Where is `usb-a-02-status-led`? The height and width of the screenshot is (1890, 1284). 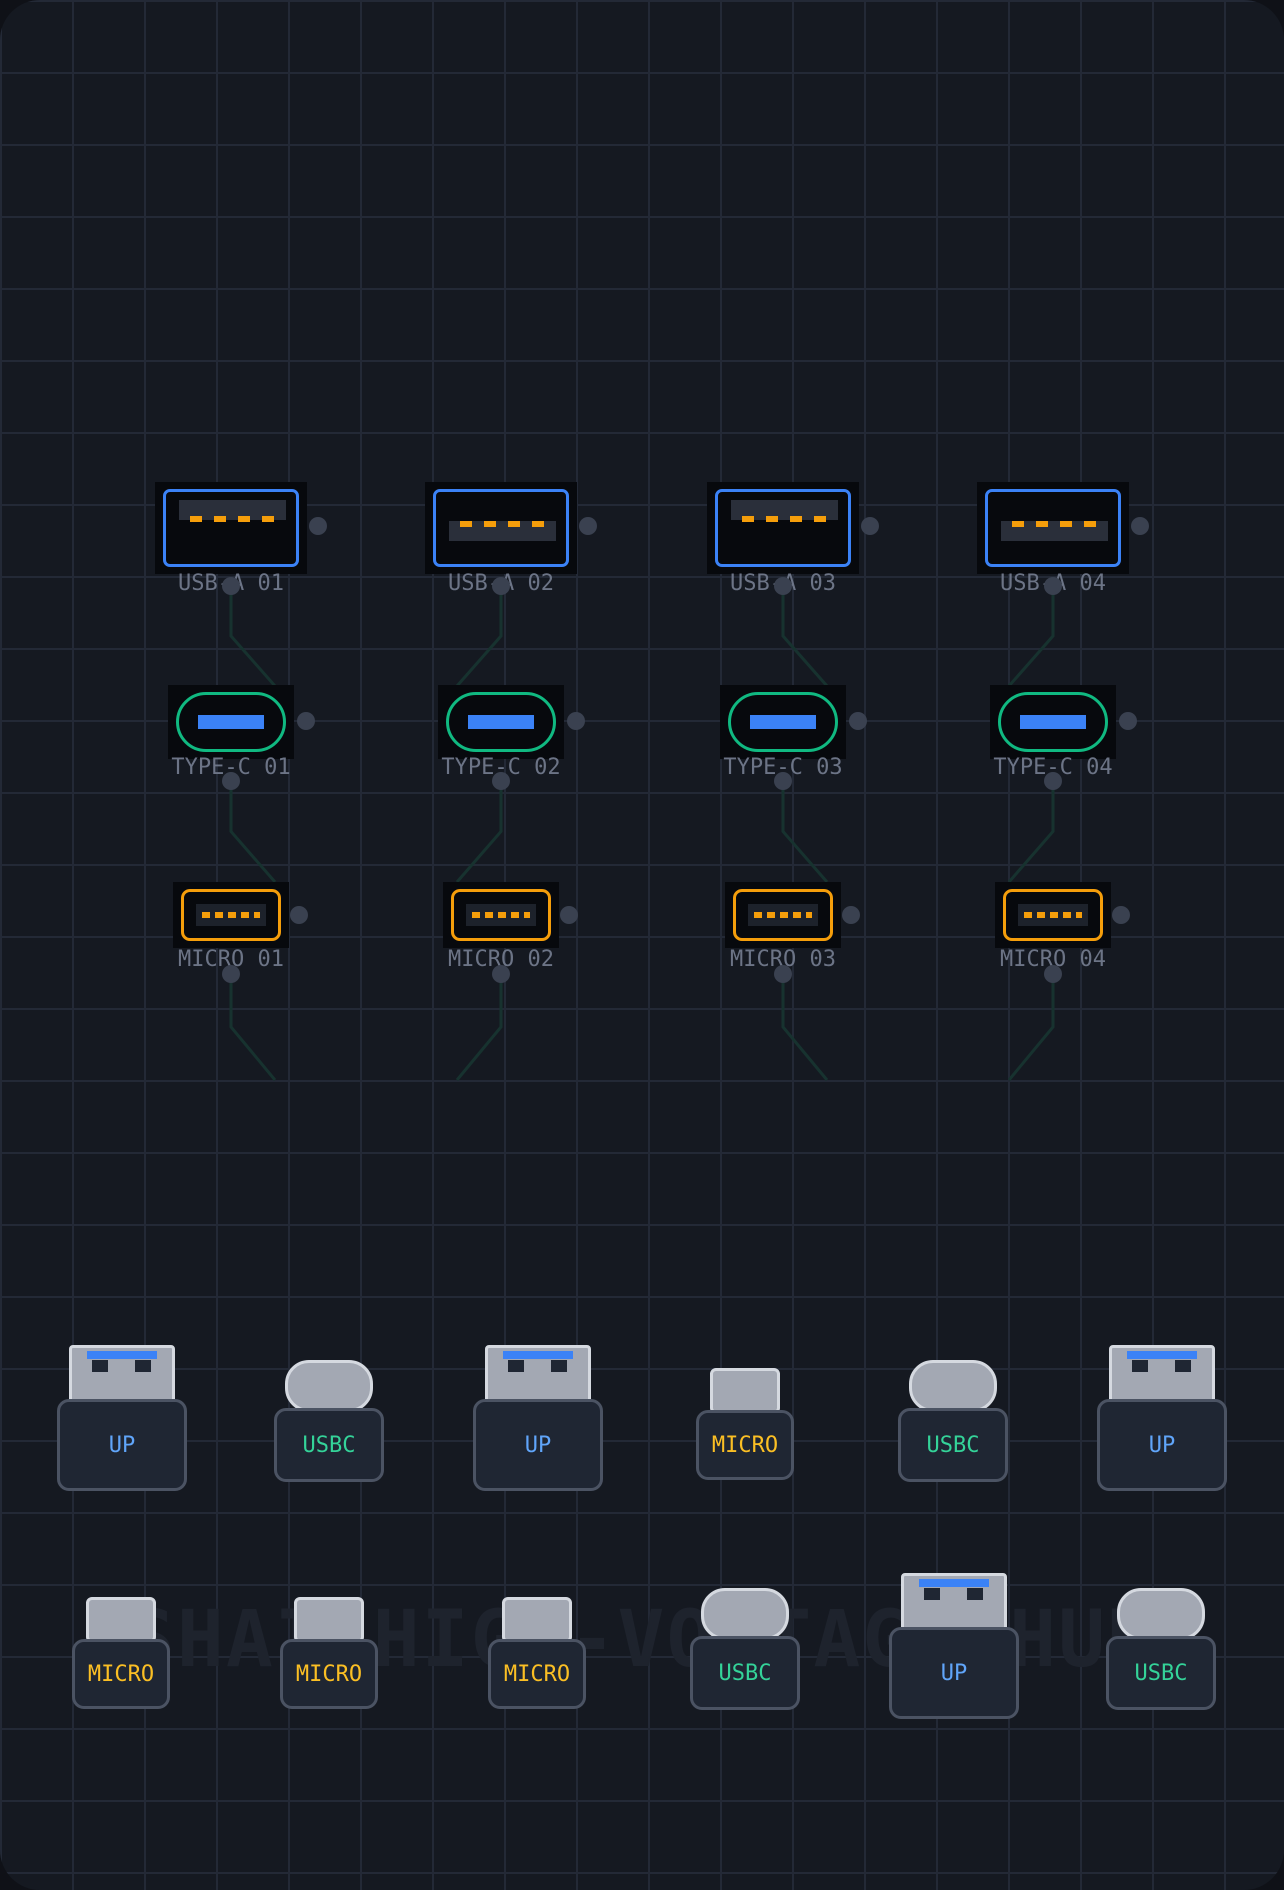 usb-a-02-status-led is located at coordinates (588, 526).